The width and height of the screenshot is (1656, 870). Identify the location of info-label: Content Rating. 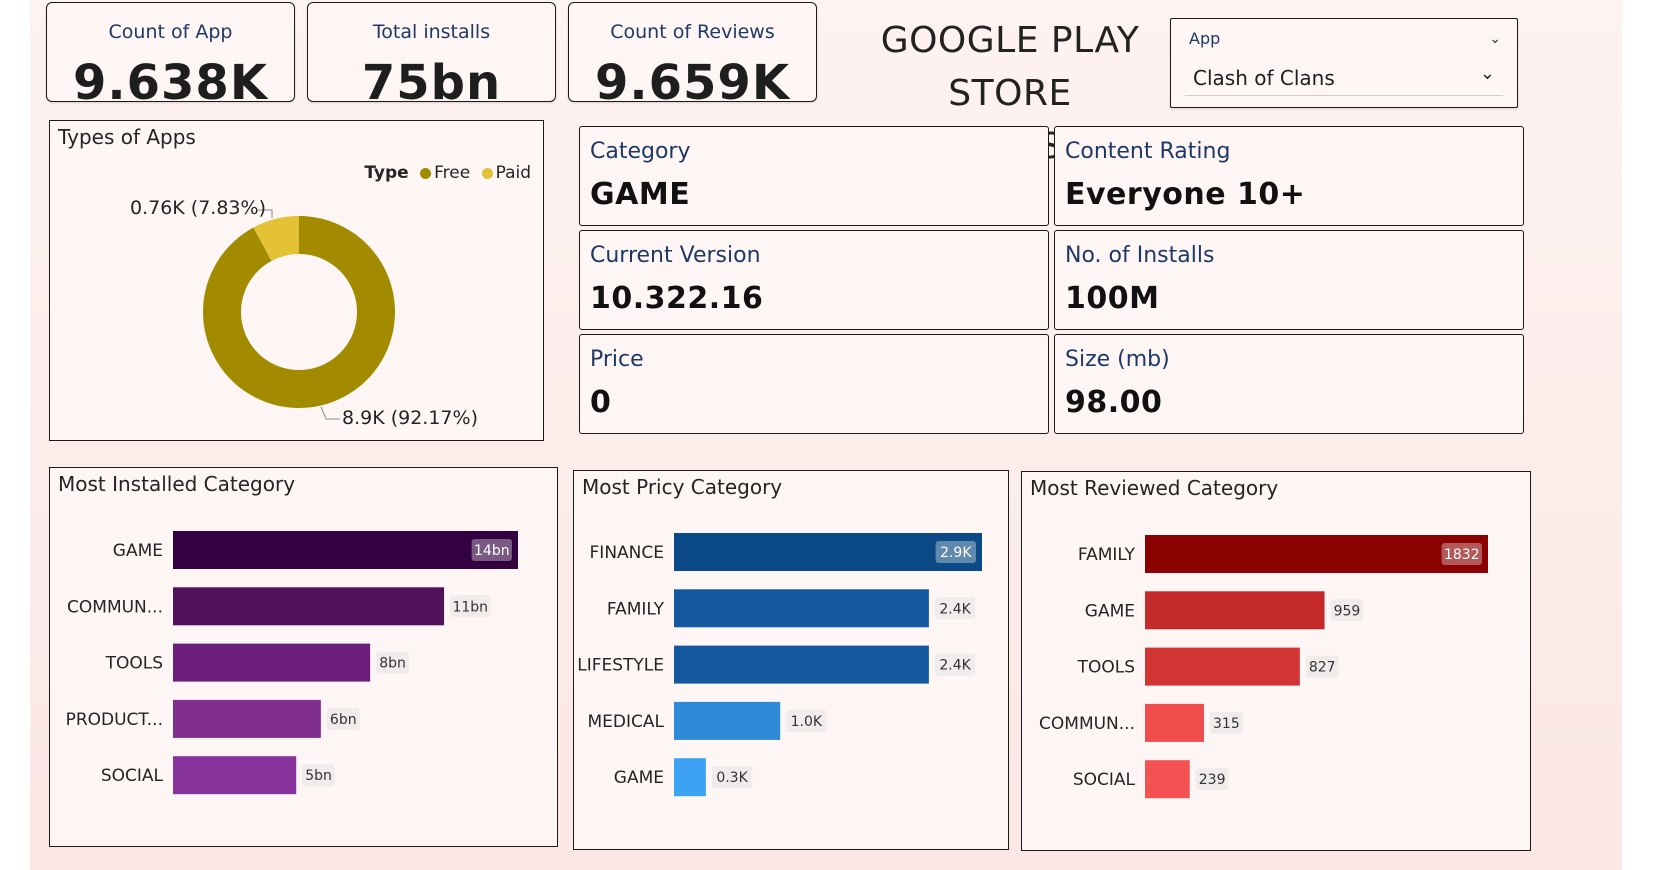
(1148, 151).